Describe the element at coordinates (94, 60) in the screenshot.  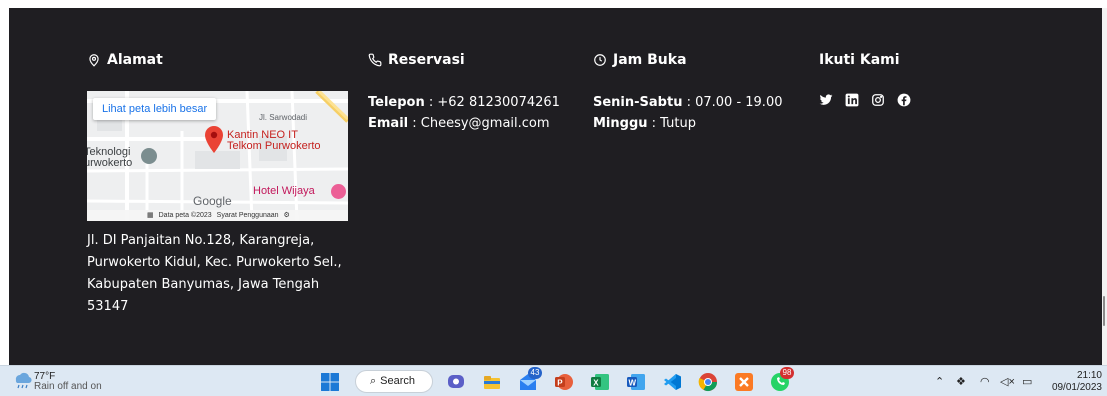
I see `location-pin-icon` at that location.